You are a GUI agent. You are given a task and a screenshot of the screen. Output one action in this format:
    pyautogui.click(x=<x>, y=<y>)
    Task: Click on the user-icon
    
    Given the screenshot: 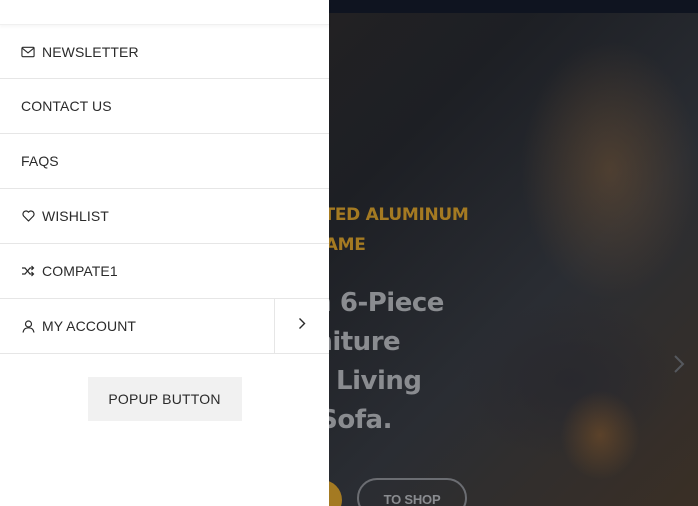 What is the action you would take?
    pyautogui.click(x=28, y=326)
    